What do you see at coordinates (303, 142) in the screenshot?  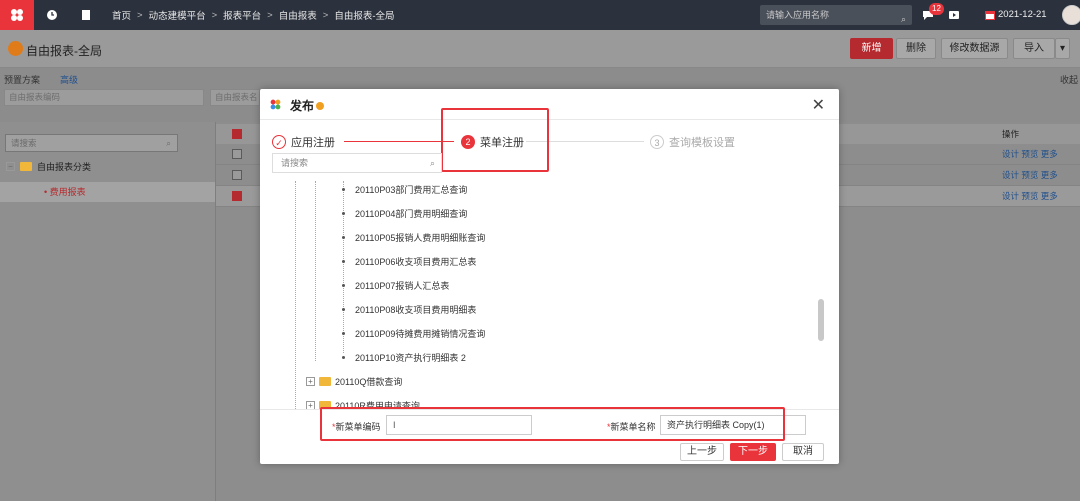 I see `step-app-register: ✓ 应用注册` at bounding box center [303, 142].